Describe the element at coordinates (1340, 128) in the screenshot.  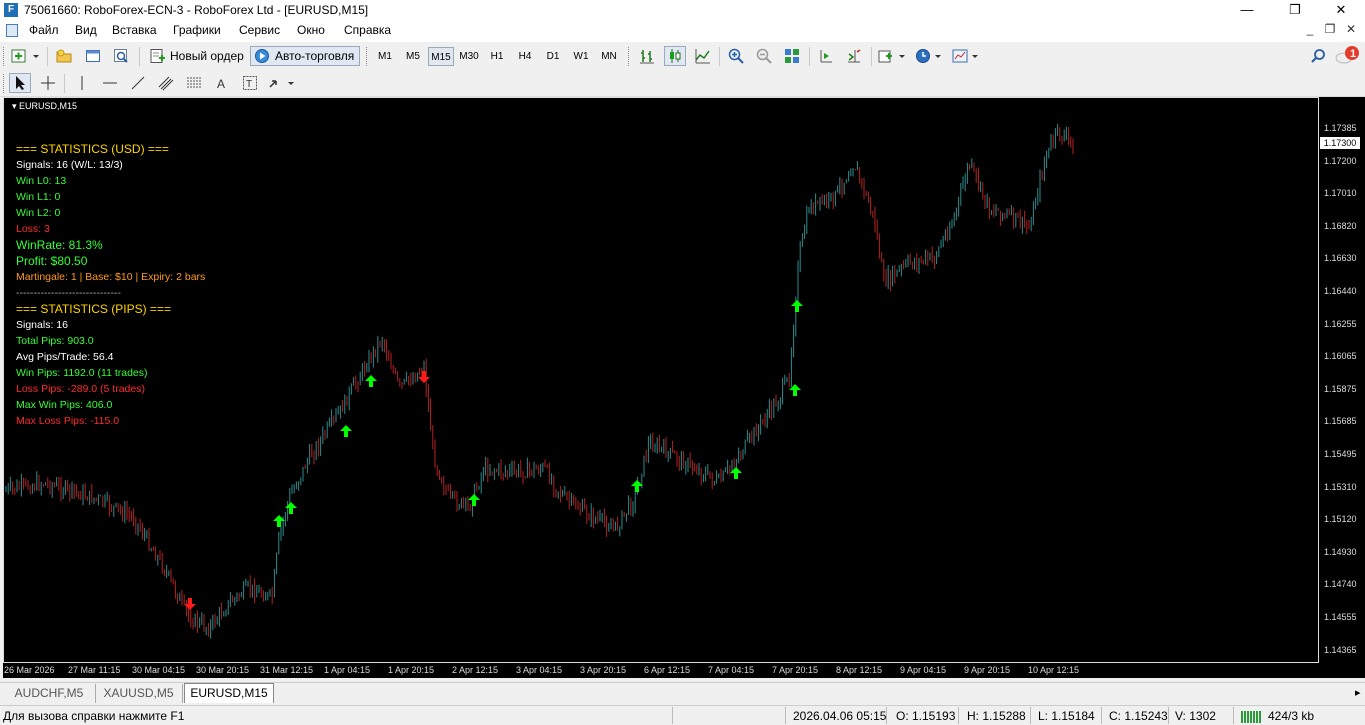
I see `price-tick-label: 1.17385` at that location.